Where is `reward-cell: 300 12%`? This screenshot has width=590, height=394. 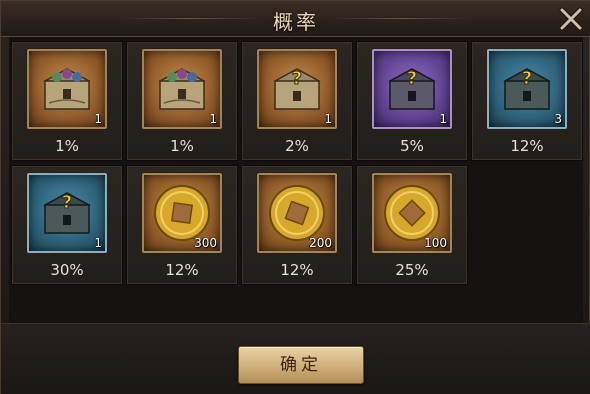
reward-cell: 300 12% is located at coordinates (182, 225).